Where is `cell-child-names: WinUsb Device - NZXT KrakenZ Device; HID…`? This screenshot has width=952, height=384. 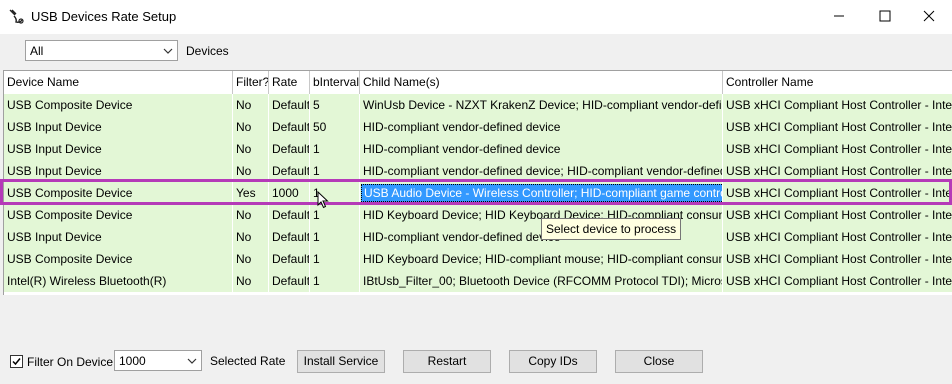
cell-child-names: WinUsb Device - NZXT KrakenZ Device; HID… is located at coordinates (541, 105).